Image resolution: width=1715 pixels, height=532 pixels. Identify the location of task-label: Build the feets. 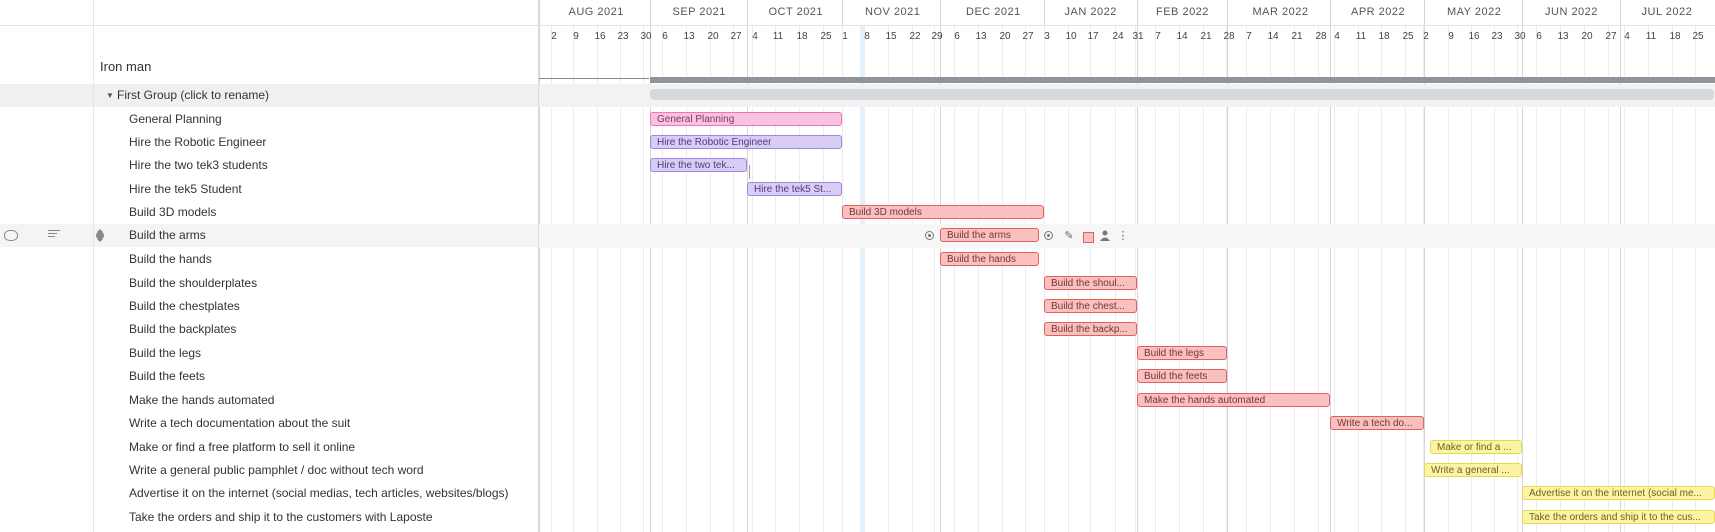
(167, 376).